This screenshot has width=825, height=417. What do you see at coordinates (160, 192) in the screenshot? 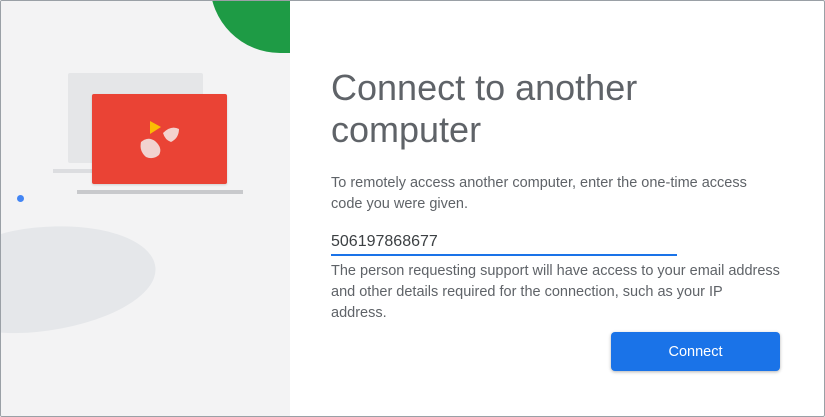
I see `front-laptop-base` at bounding box center [160, 192].